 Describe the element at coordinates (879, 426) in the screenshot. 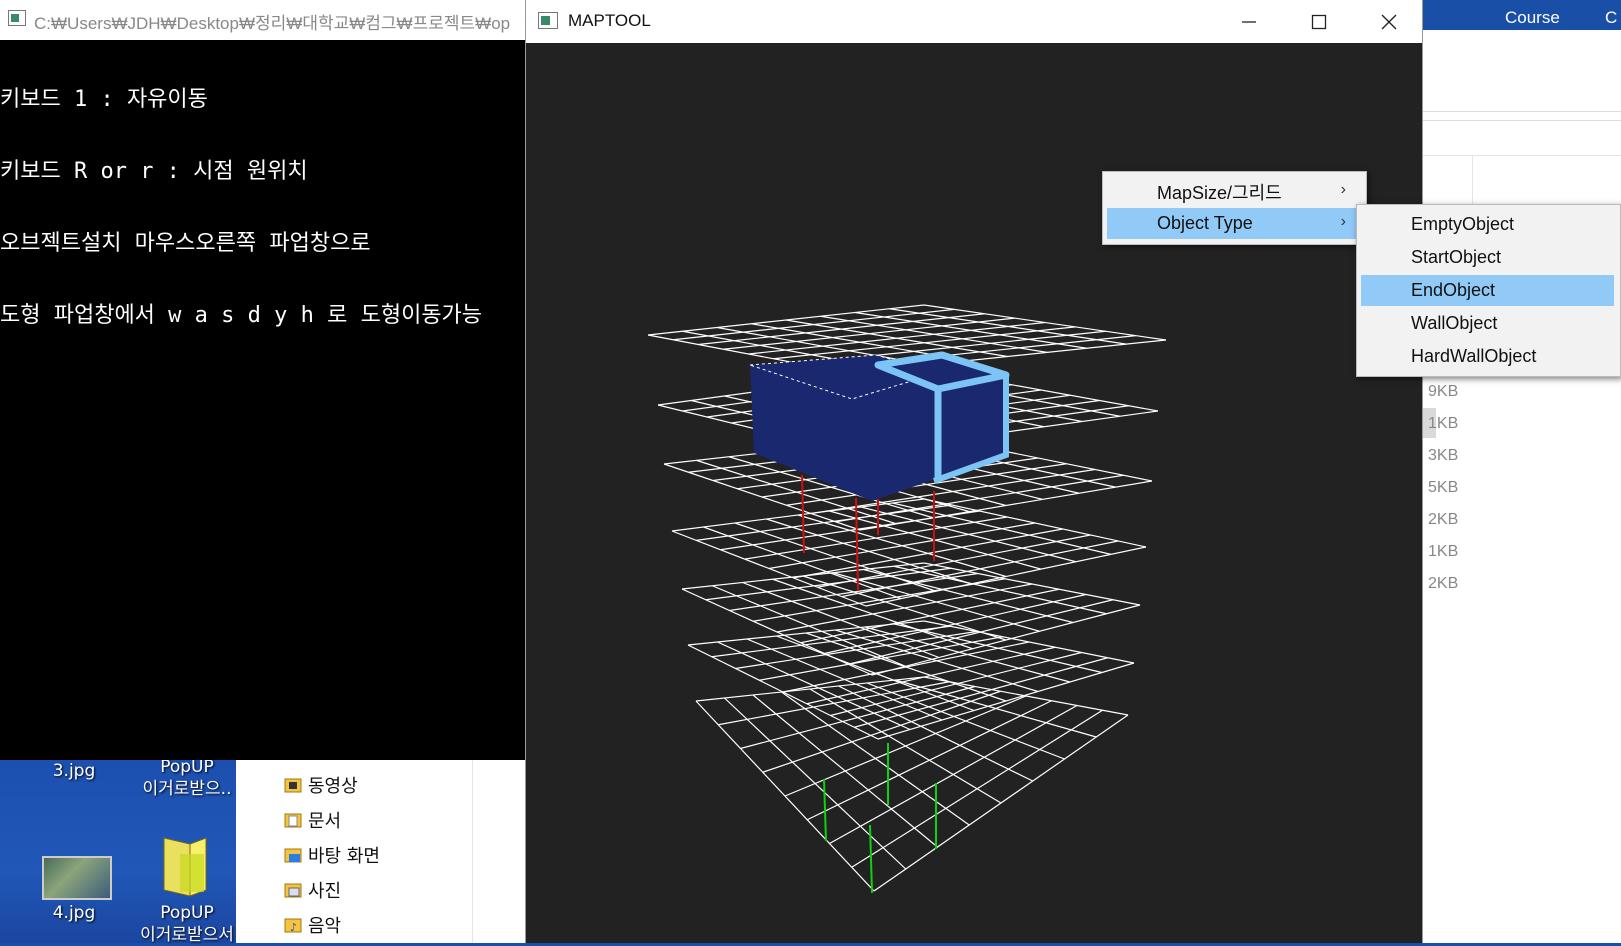

I see `selected-object-box` at that location.